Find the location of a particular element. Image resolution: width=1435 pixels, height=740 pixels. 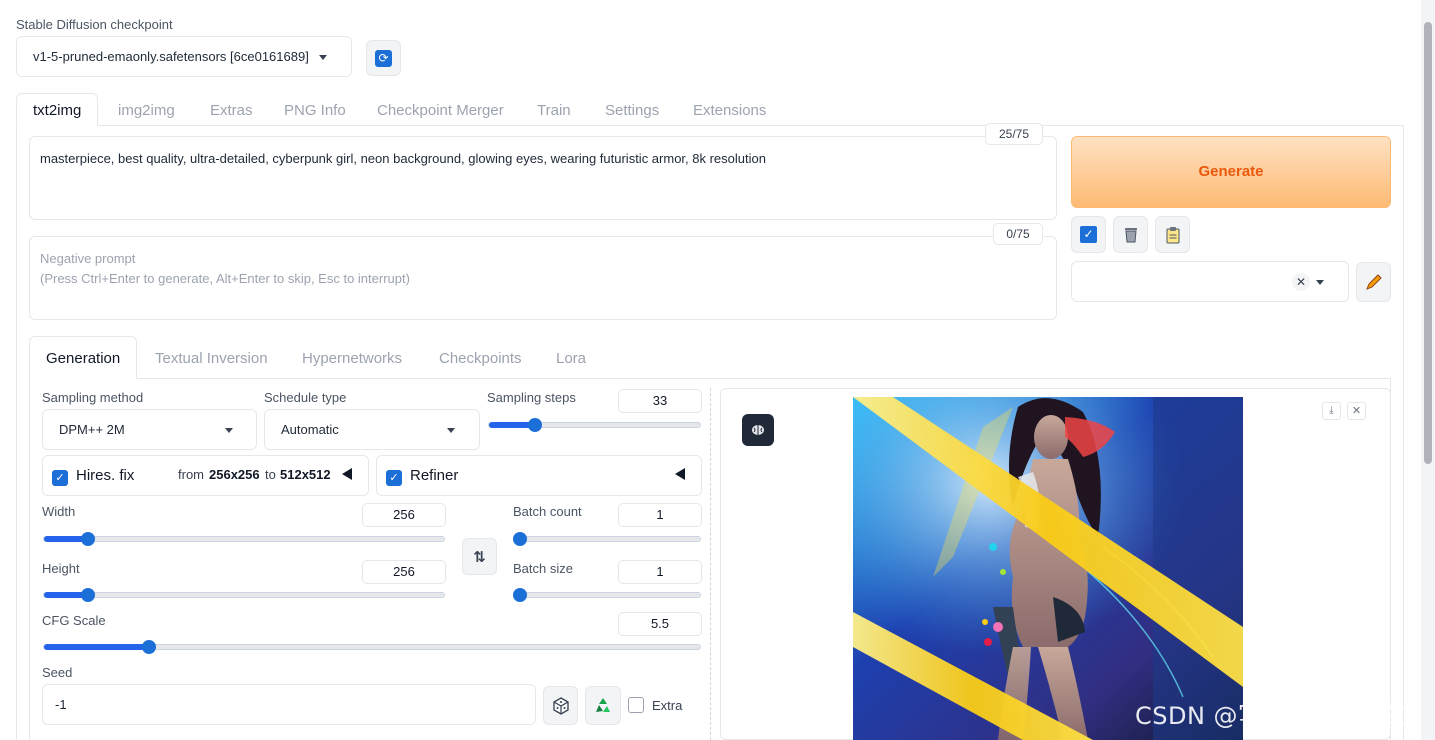

random-seed-button is located at coordinates (560, 705).